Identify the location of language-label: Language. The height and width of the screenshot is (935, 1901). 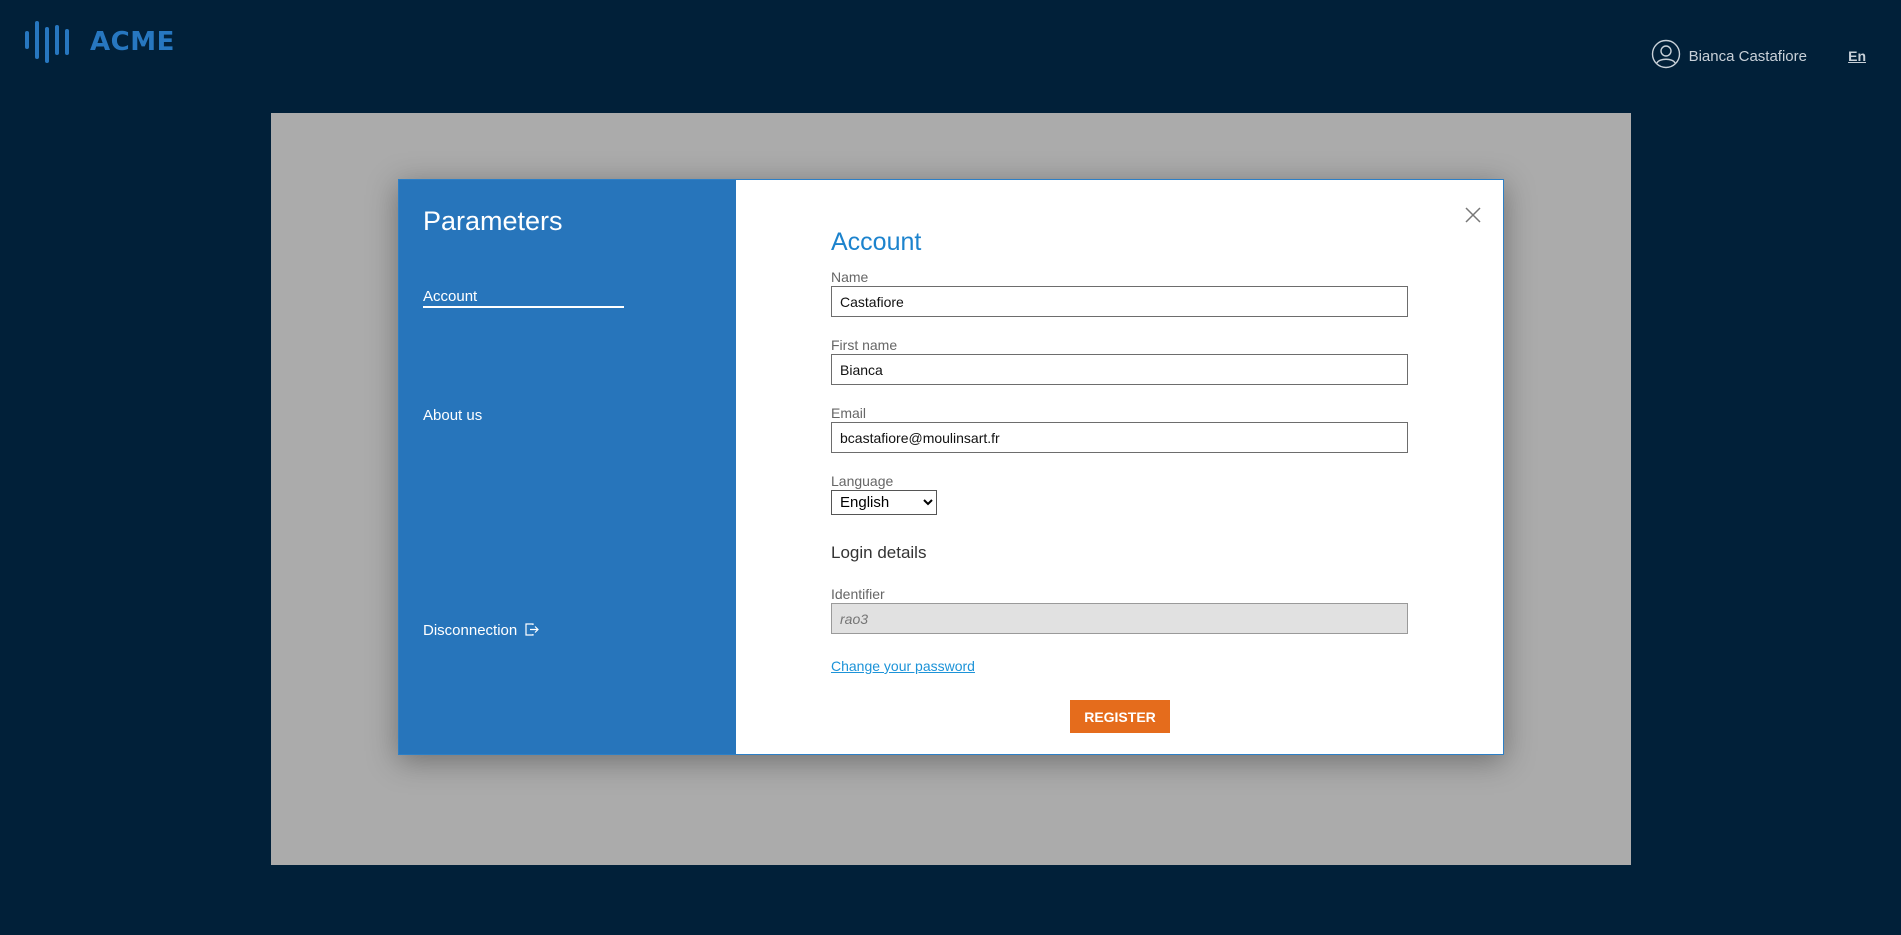
(862, 481).